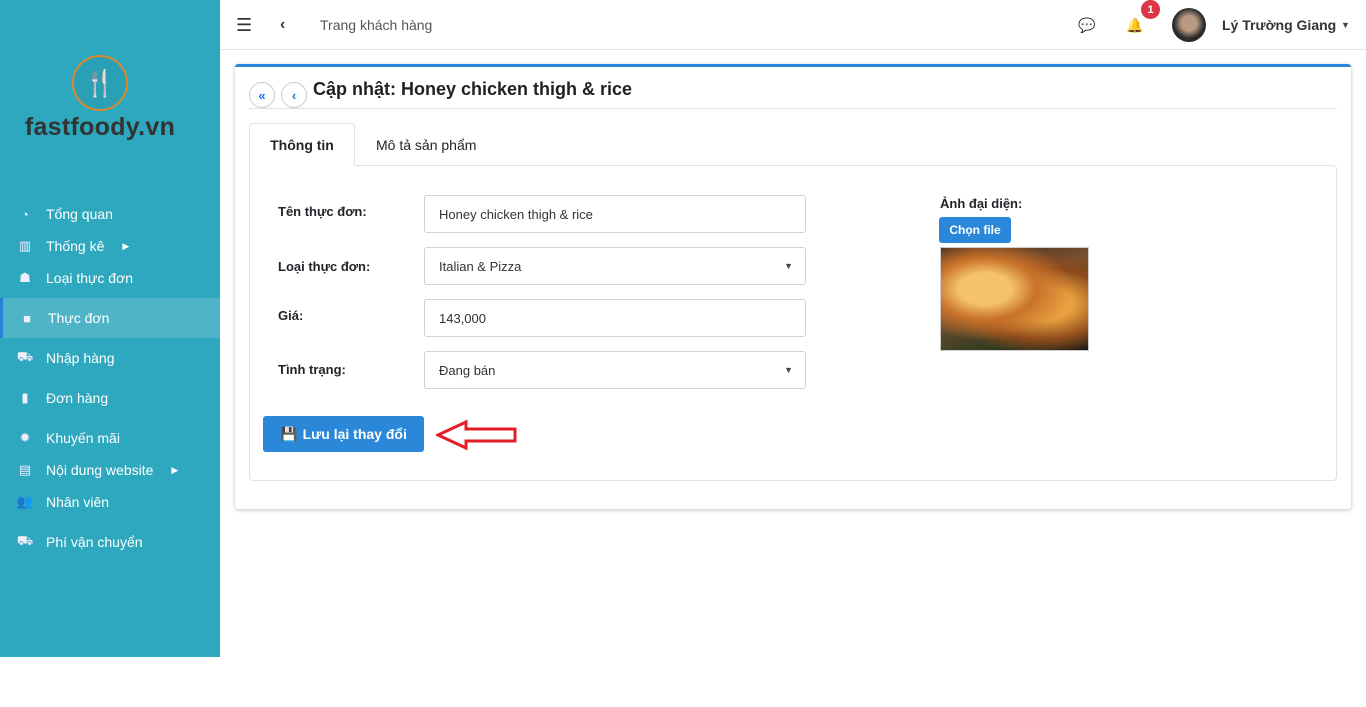  I want to click on sidebar-item-label: Phí vận chuyển, so click(94, 542).